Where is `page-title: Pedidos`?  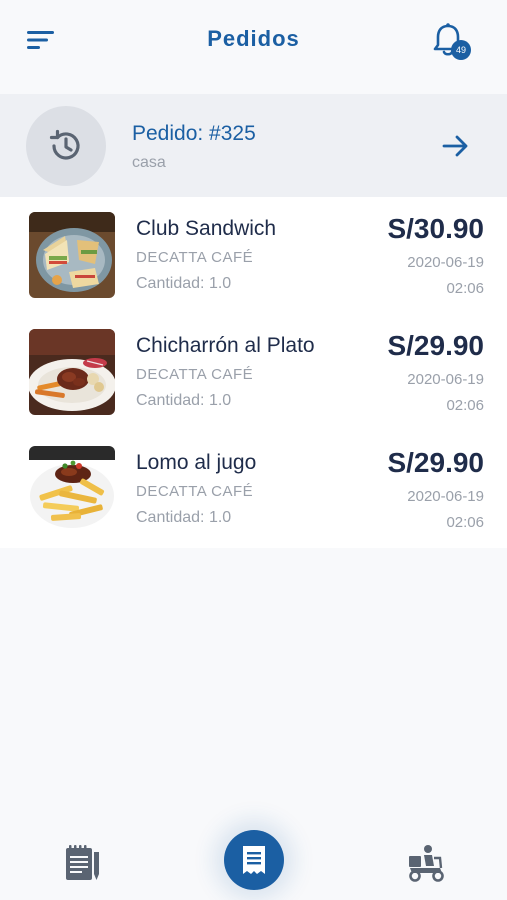
page-title: Pedidos is located at coordinates (253, 38).